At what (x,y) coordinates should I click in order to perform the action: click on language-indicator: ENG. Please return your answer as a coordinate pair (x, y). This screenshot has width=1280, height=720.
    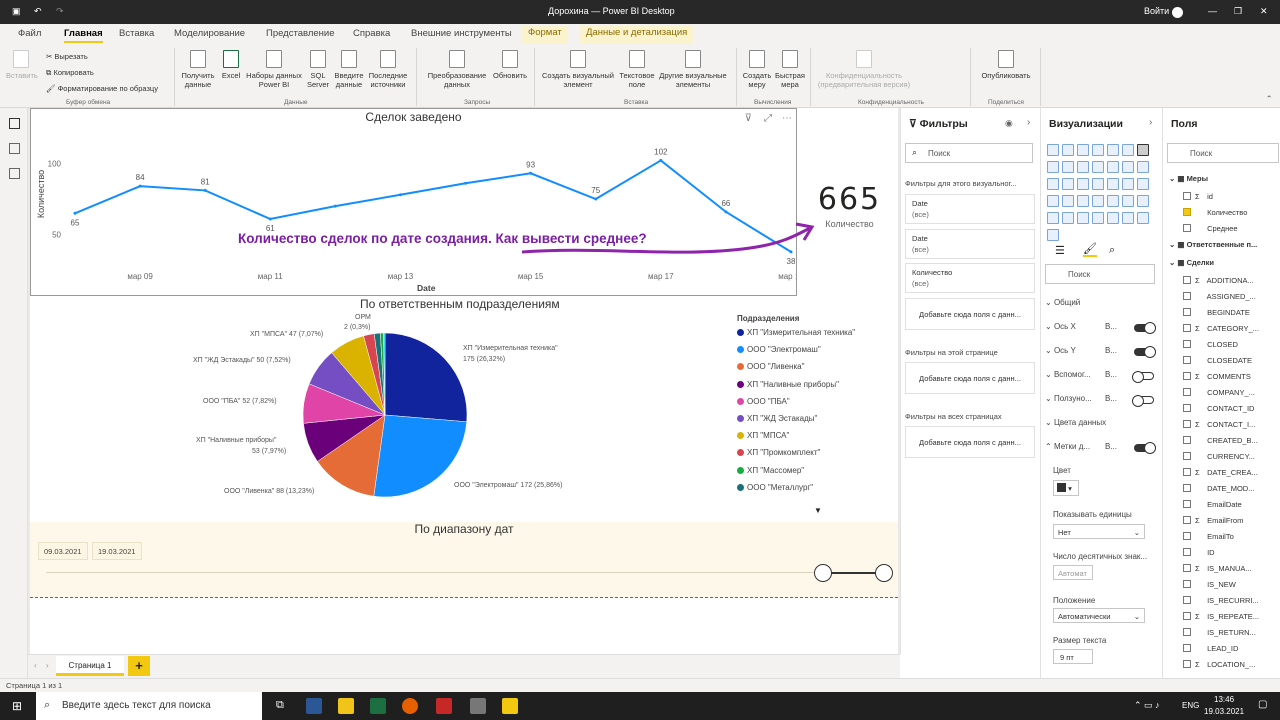
    Looking at the image, I should click on (1190, 705).